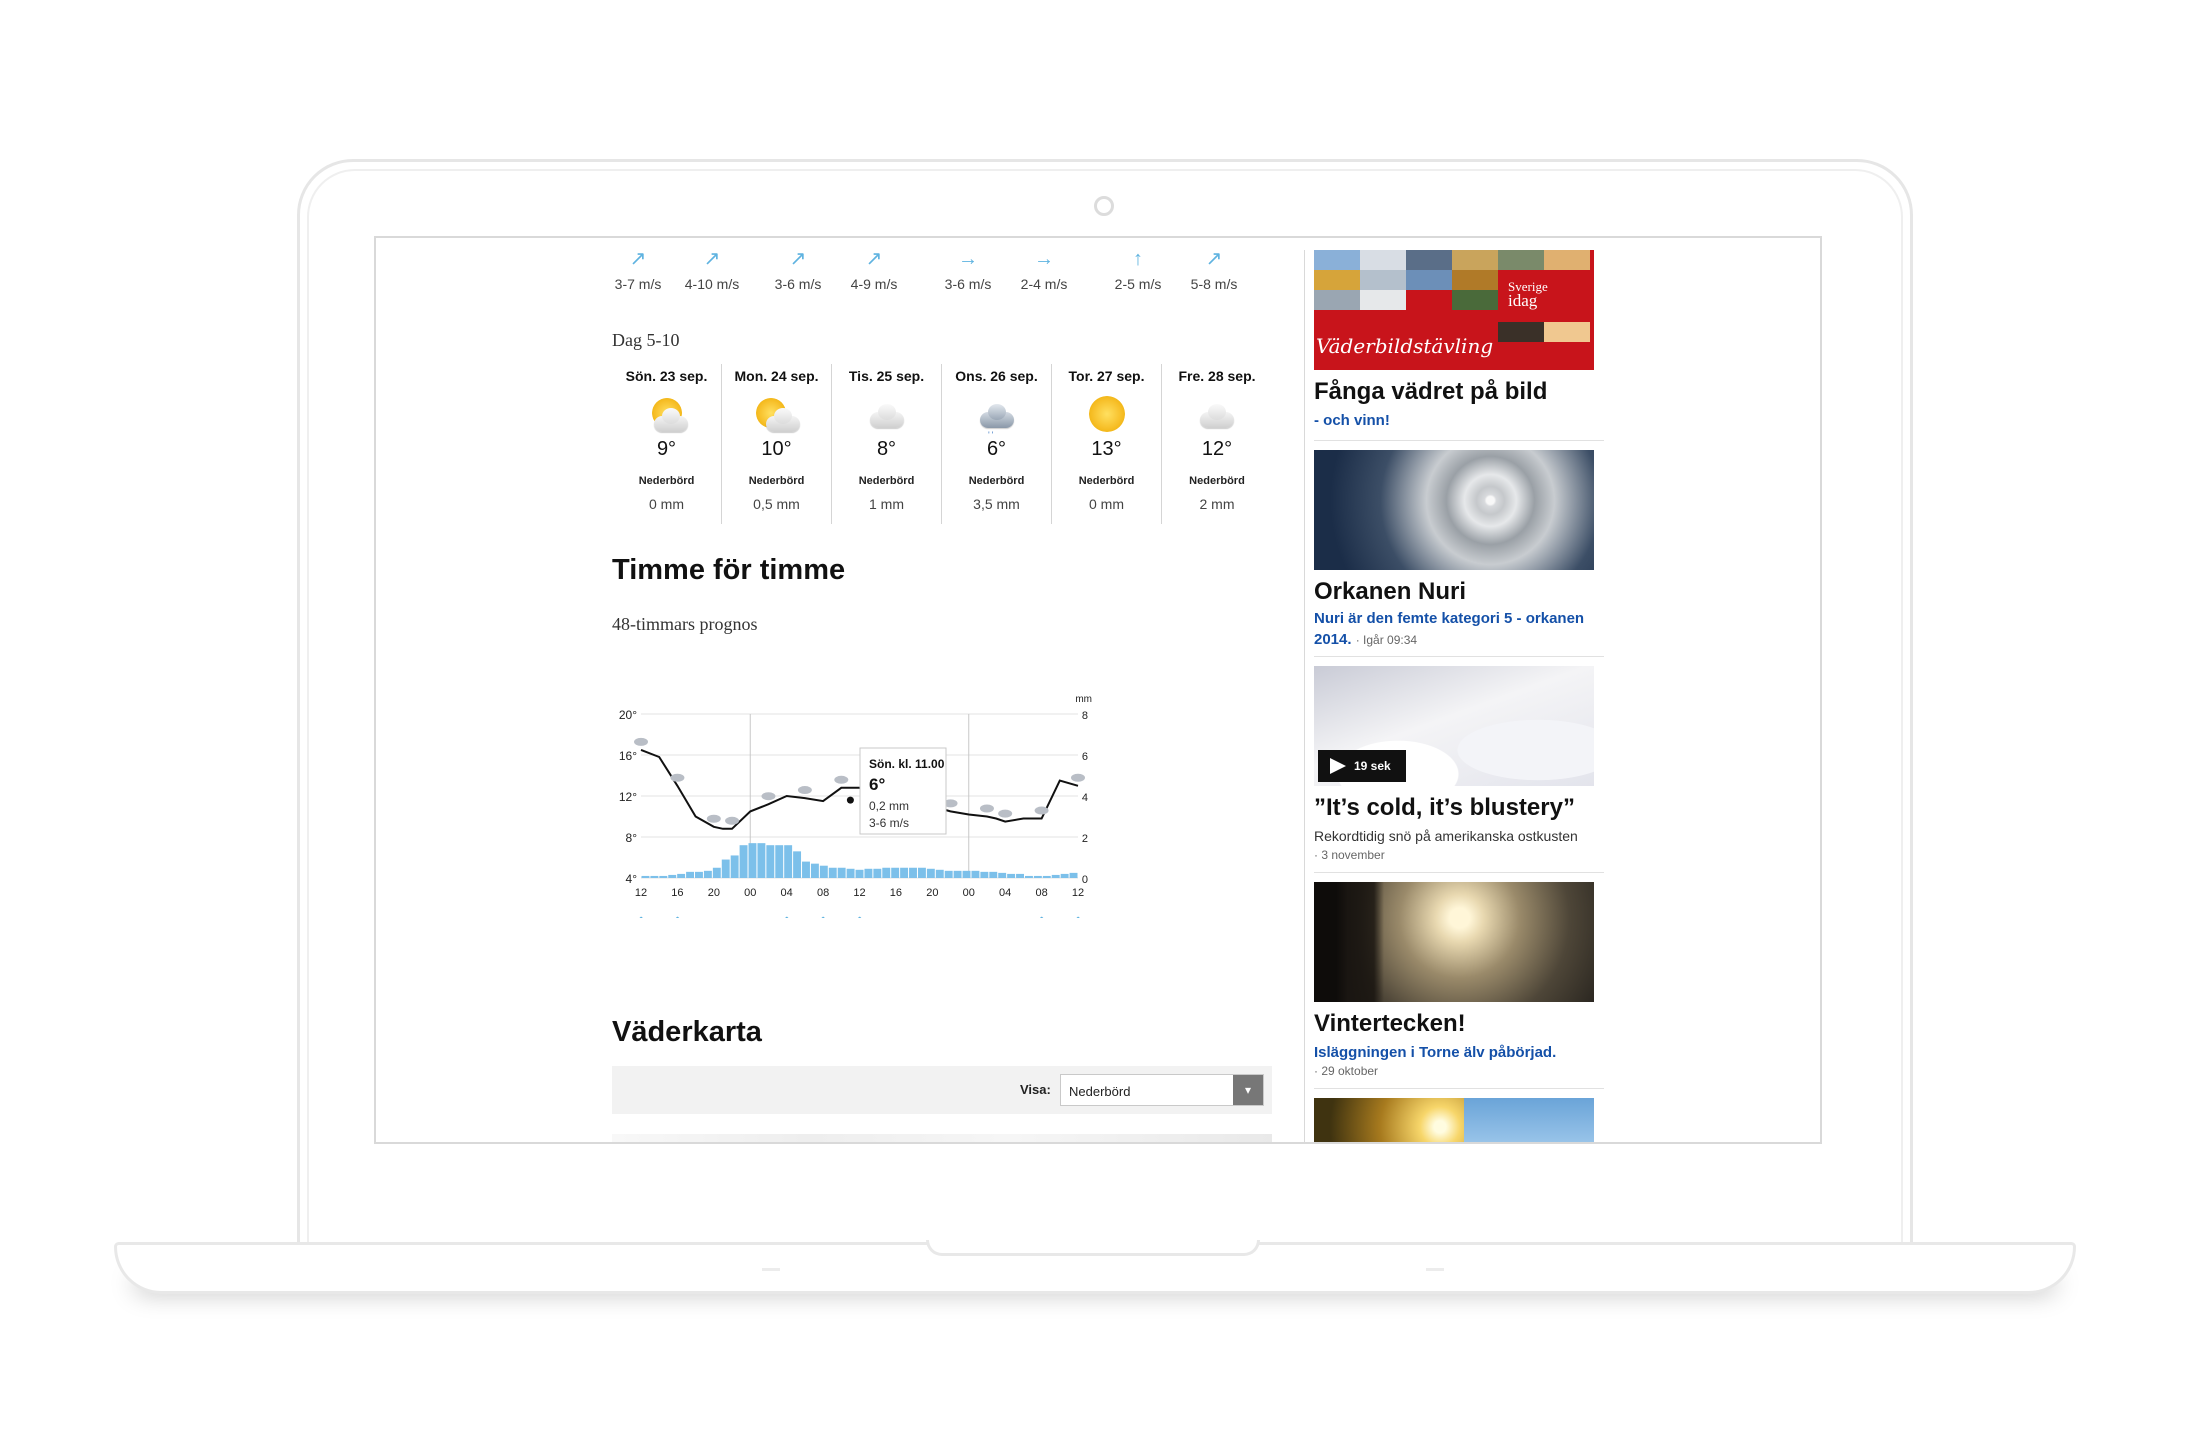 The image size is (2190, 1439). What do you see at coordinates (889, 823) in the screenshot?
I see `tooltip-wind: 3-6 m/s` at bounding box center [889, 823].